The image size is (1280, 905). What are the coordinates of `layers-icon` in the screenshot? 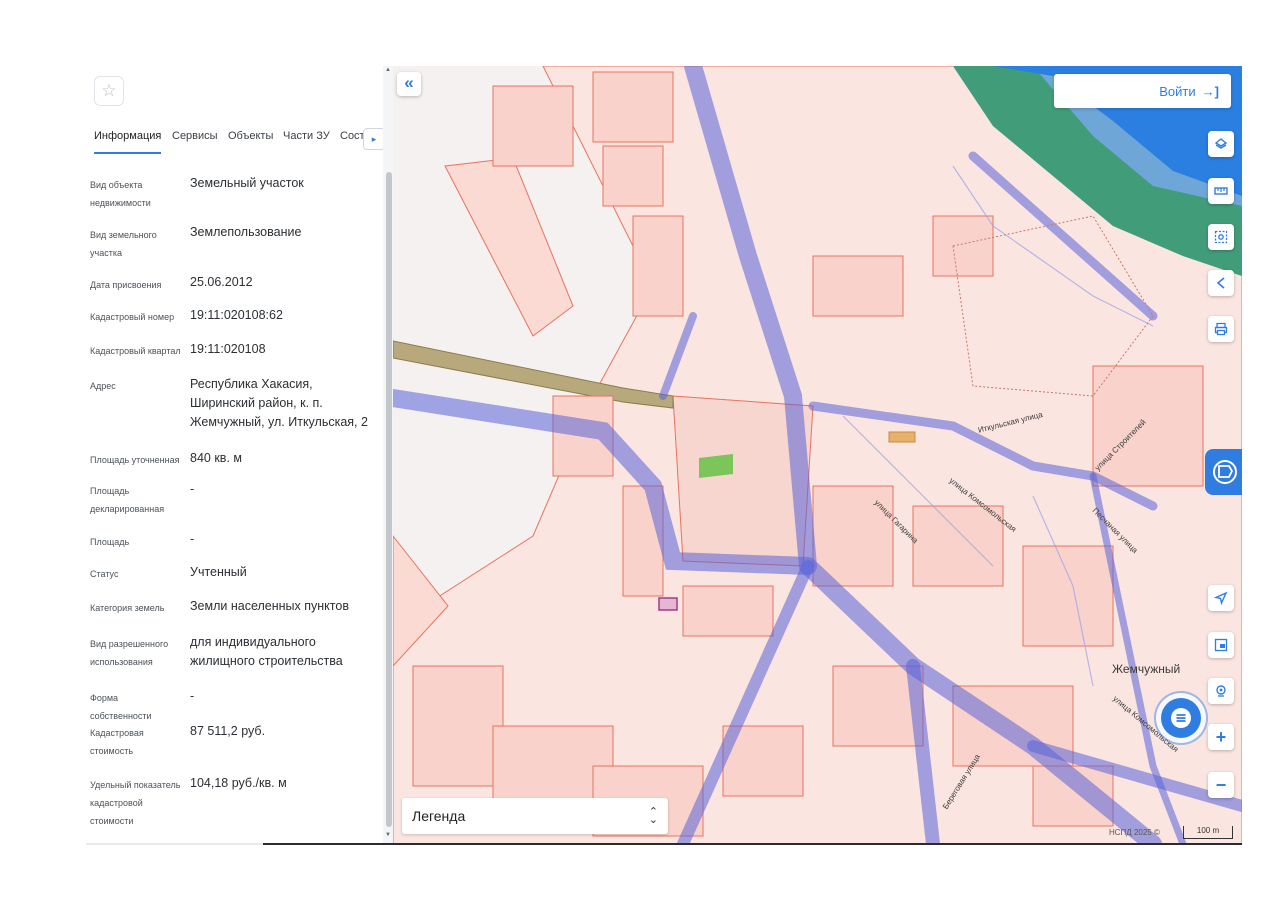 It's located at (1221, 143).